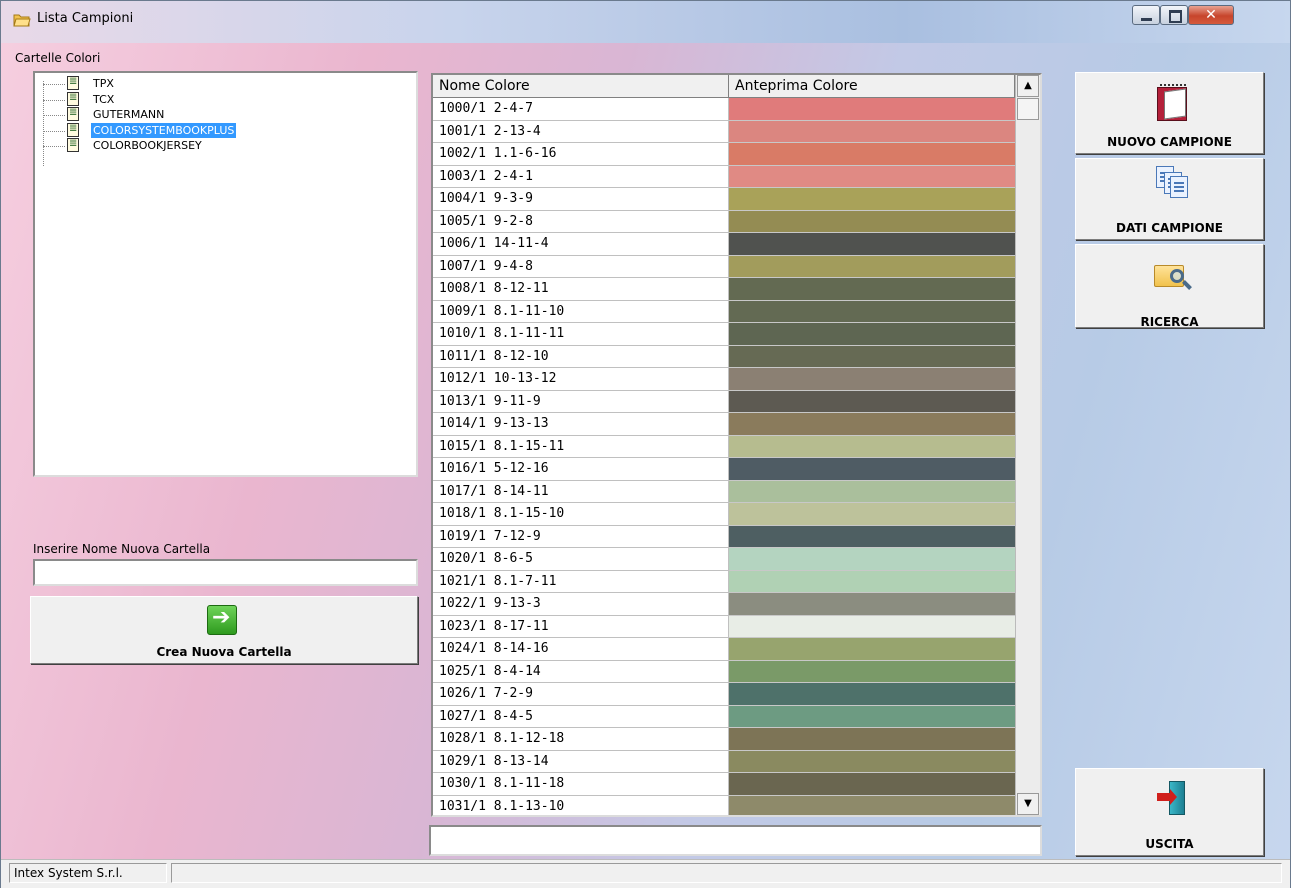 The height and width of the screenshot is (888, 1291). What do you see at coordinates (724, 424) in the screenshot?
I see `table-row: 1014/1 9-13-13` at bounding box center [724, 424].